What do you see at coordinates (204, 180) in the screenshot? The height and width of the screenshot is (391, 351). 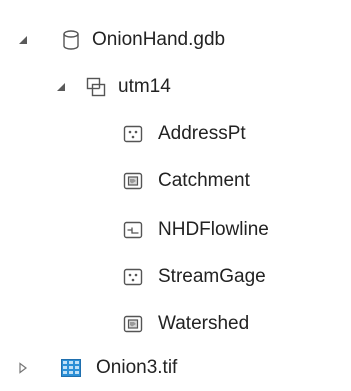 I see `feature-class-label: Catchment` at bounding box center [204, 180].